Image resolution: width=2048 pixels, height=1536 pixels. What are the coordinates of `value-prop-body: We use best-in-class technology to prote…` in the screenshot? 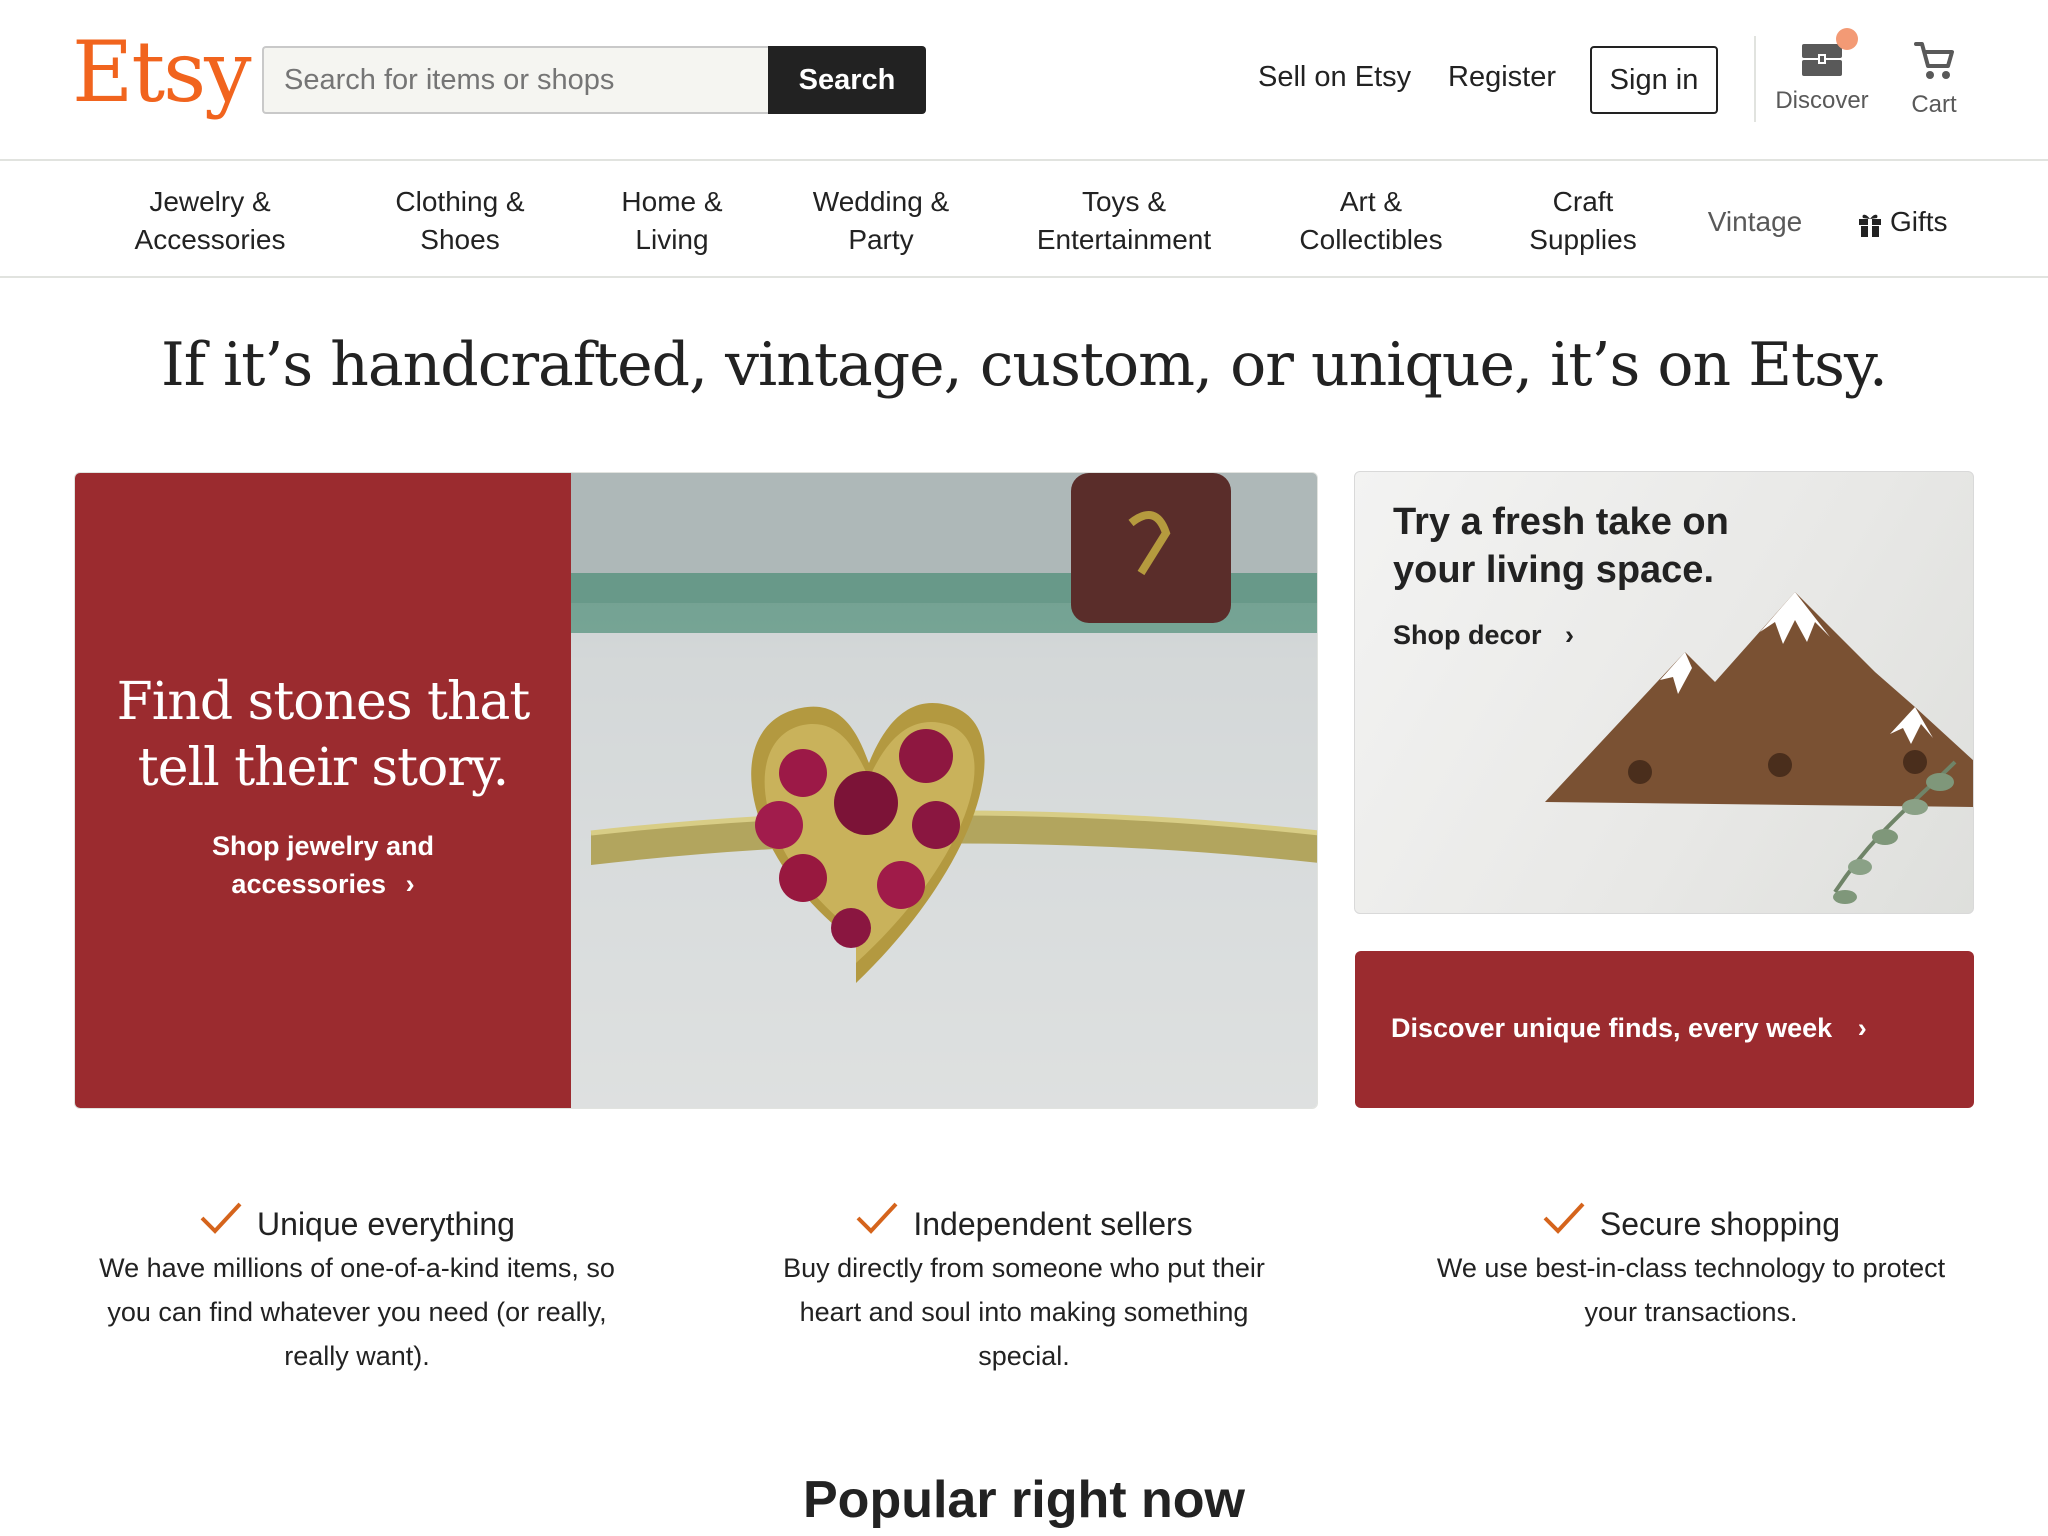 It's located at (1691, 1290).